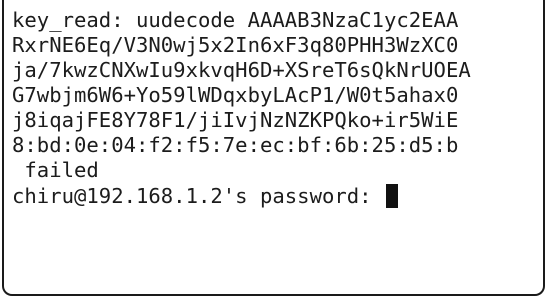 This screenshot has height=302, width=555. I want to click on terminal-line-fingerprint: 8:bd:0e:04:f2:f5:7e:ec:bf:6b:25:d5:b, so click(235, 145).